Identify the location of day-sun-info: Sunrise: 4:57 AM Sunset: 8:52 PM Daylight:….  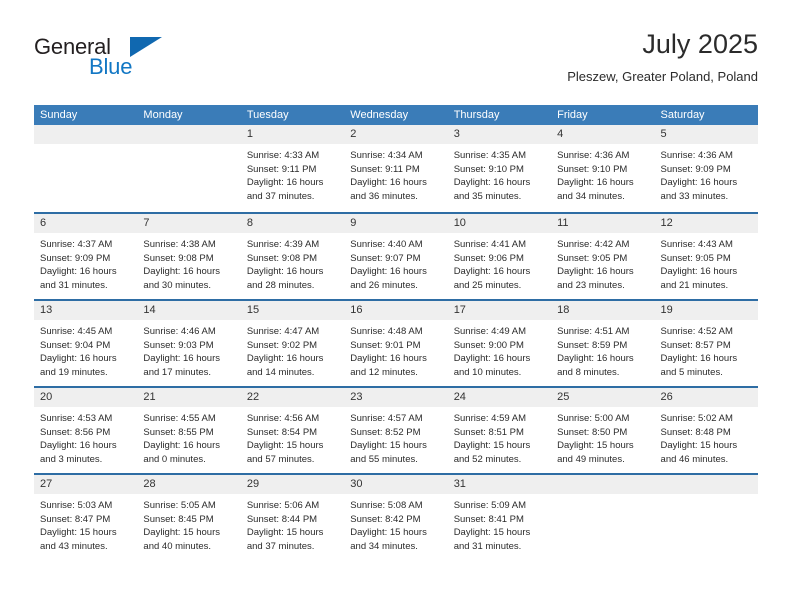
(395, 436).